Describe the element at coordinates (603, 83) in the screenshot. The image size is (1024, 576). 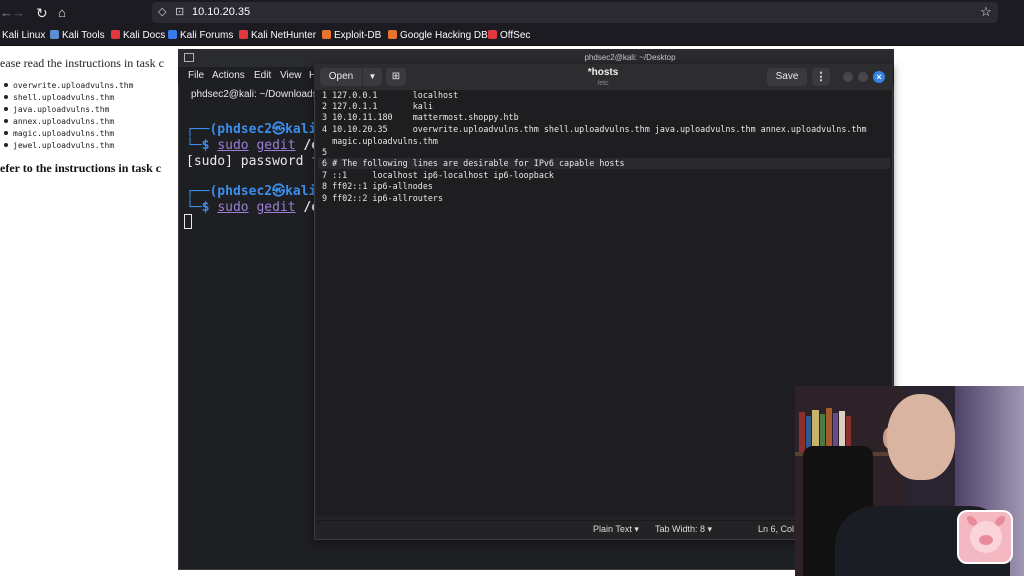
I see `document-path: /etc` at that location.